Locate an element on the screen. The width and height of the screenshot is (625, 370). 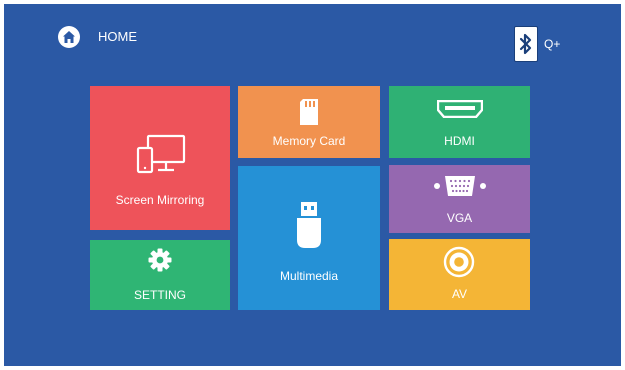
tile-screen-mirroring: Screen Mirroring is located at coordinates (160, 158).